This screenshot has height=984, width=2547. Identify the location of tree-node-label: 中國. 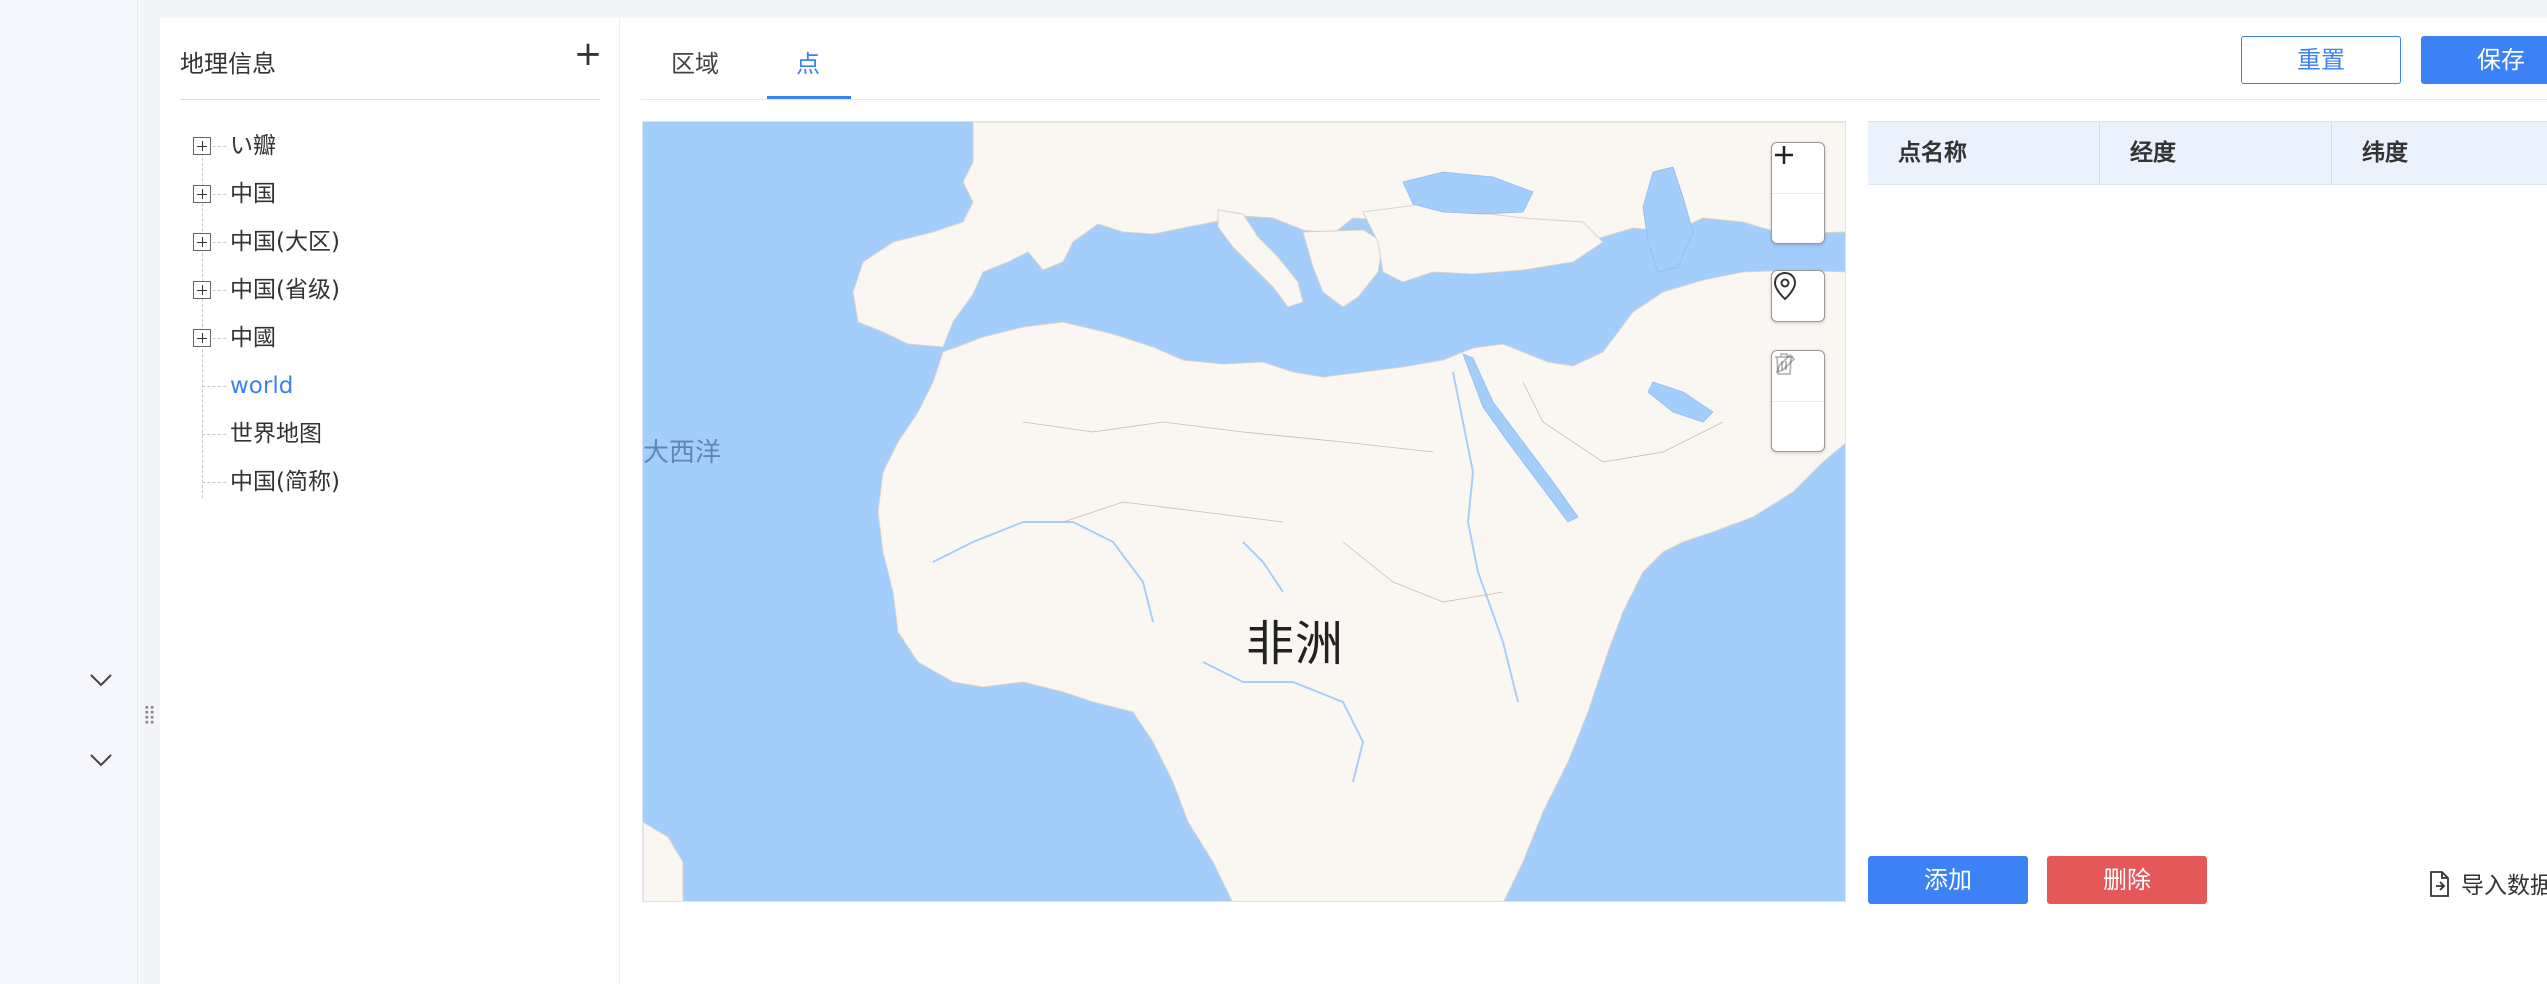
(253, 338).